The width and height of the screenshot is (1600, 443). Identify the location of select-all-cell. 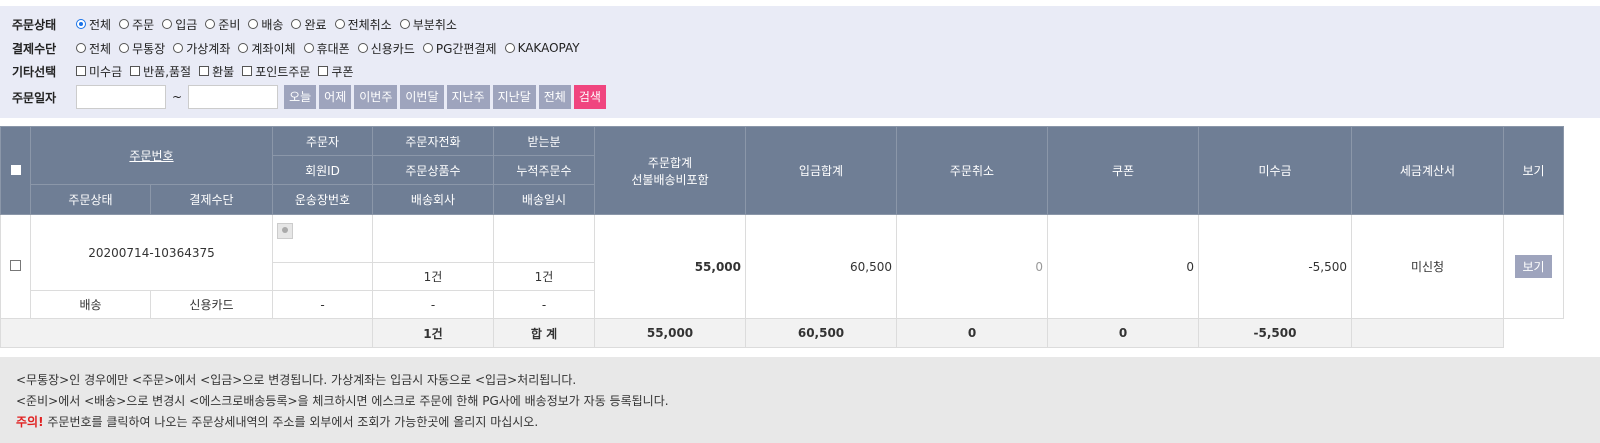
(15, 170).